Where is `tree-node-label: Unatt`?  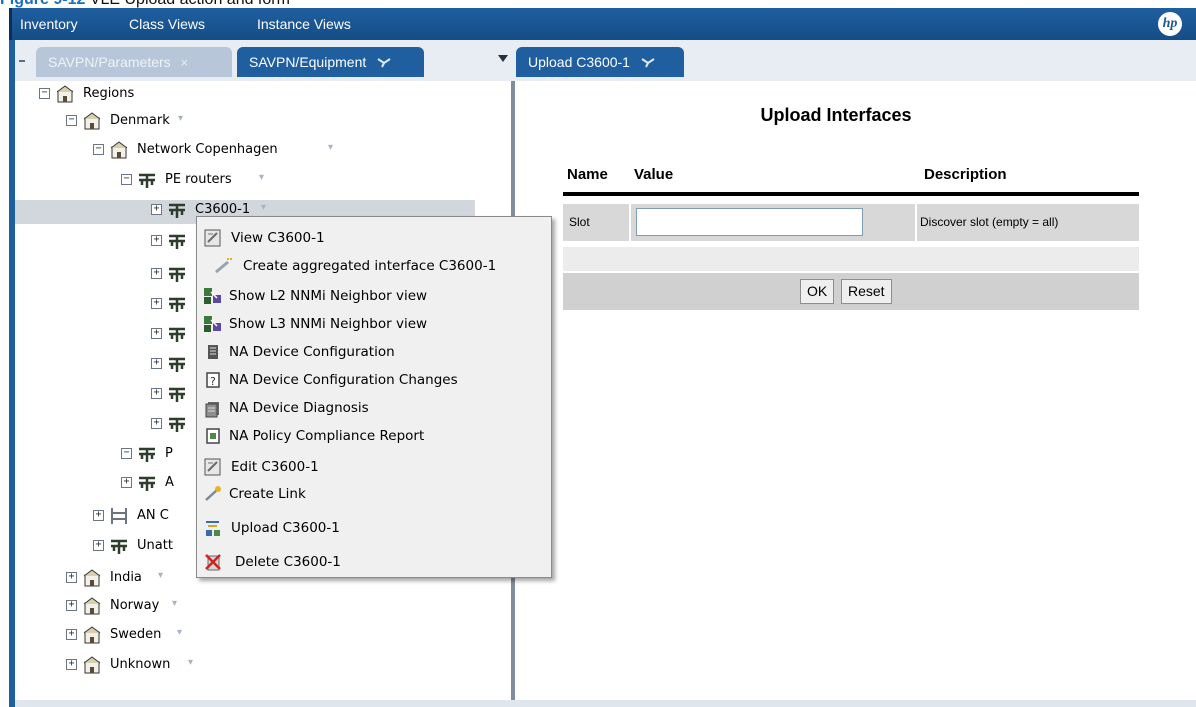
tree-node-label: Unatt is located at coordinates (155, 545).